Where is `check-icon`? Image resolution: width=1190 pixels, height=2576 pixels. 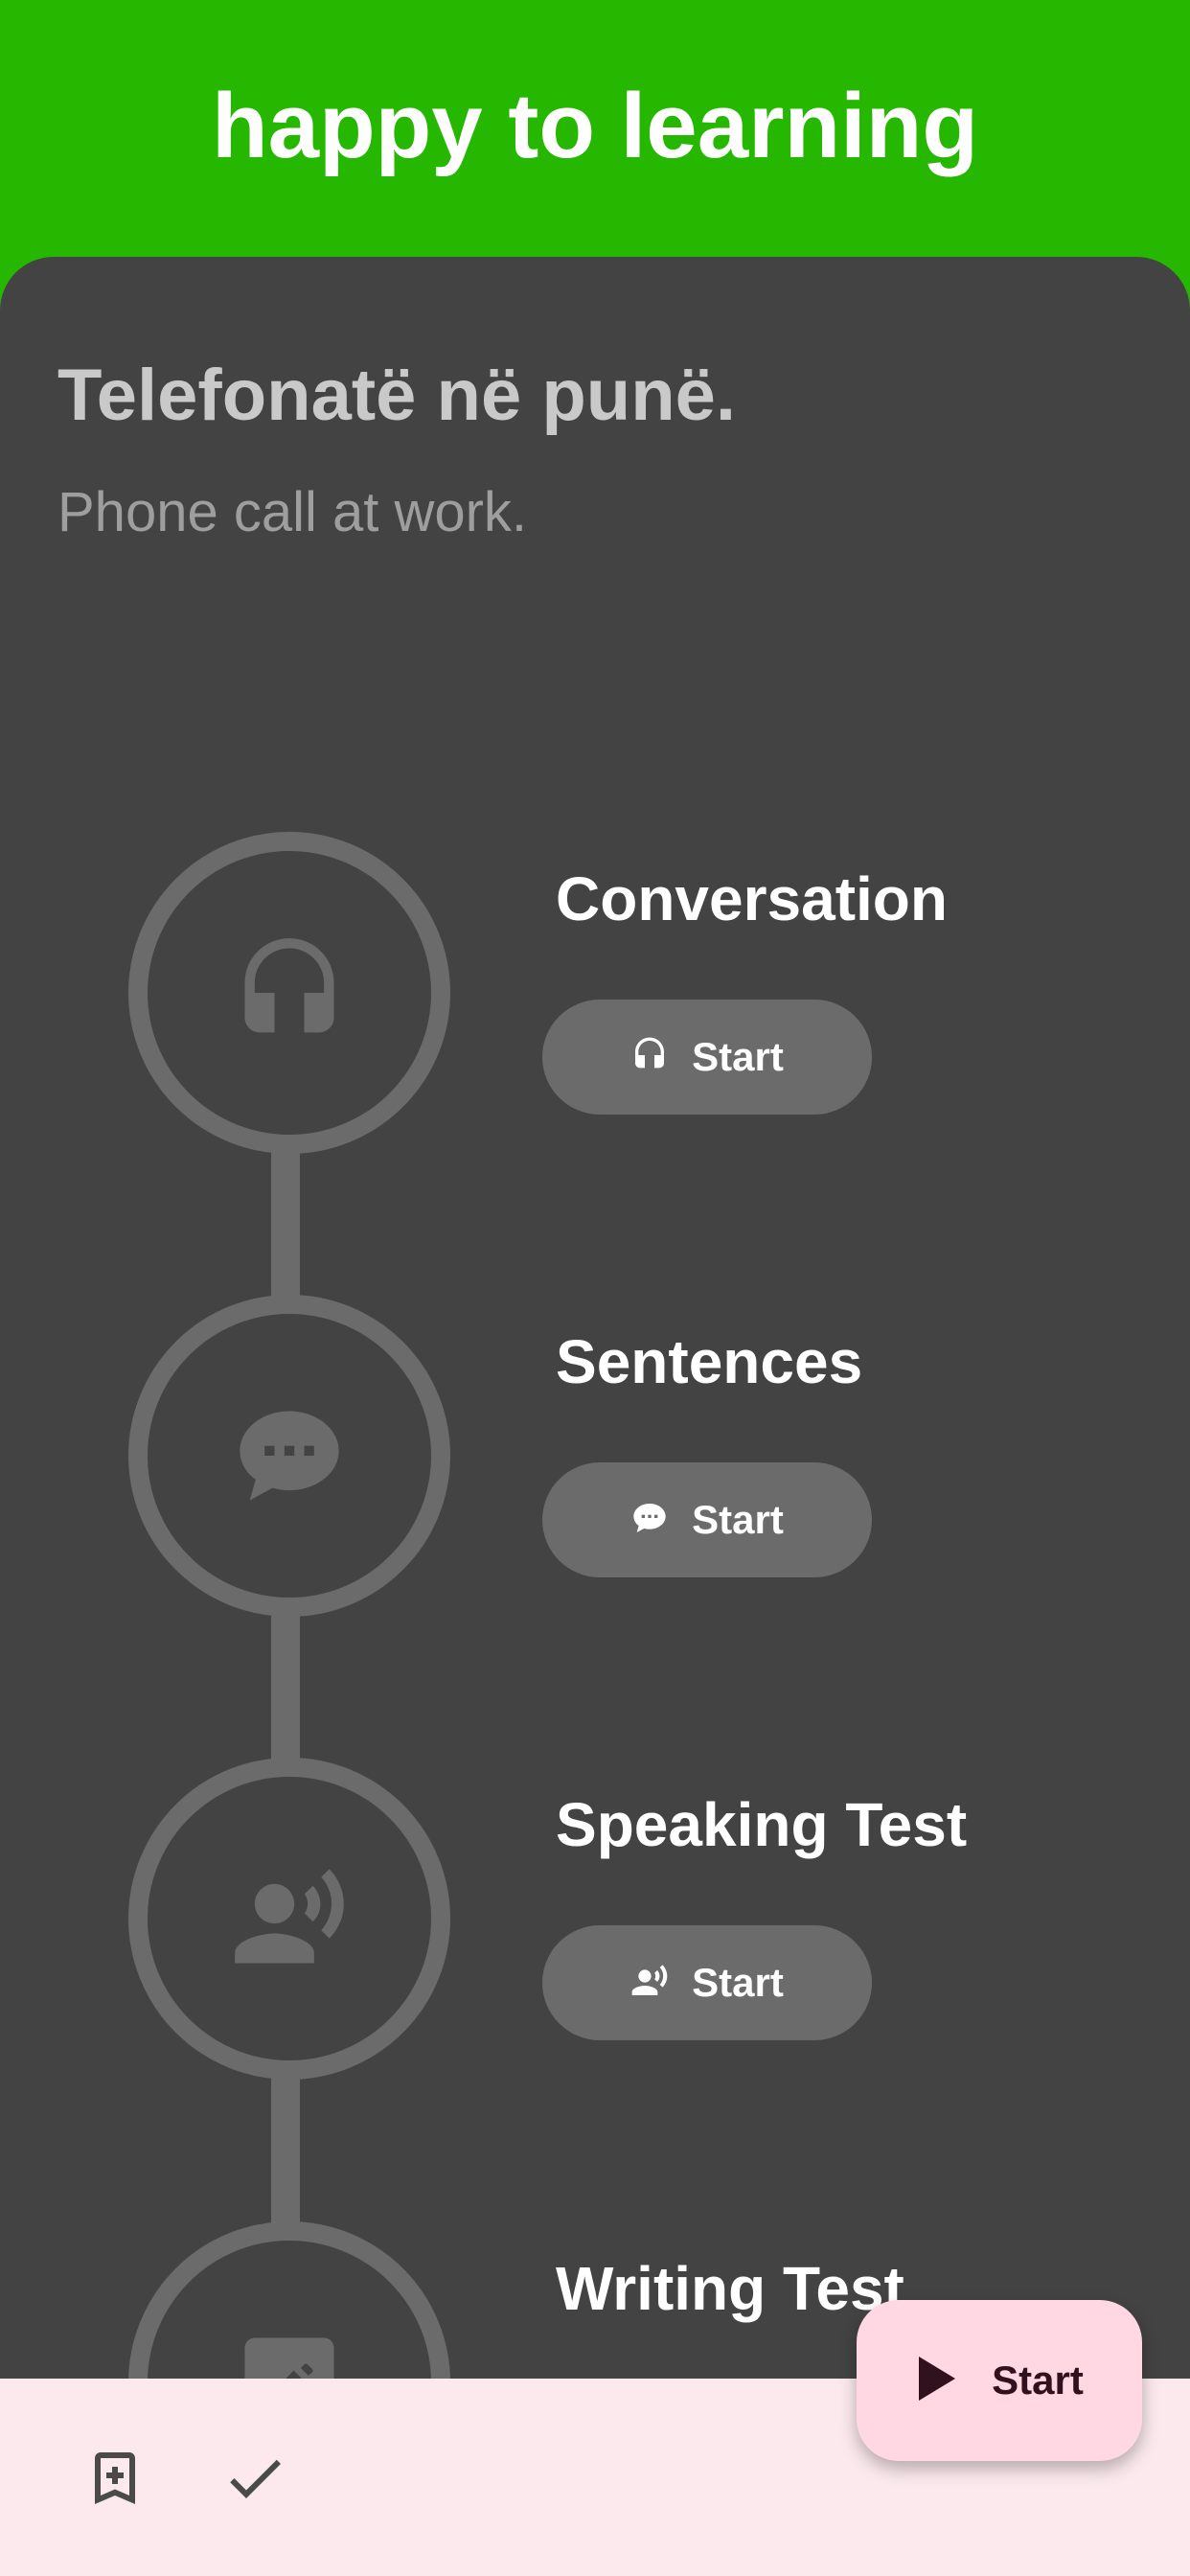 check-icon is located at coordinates (255, 2478).